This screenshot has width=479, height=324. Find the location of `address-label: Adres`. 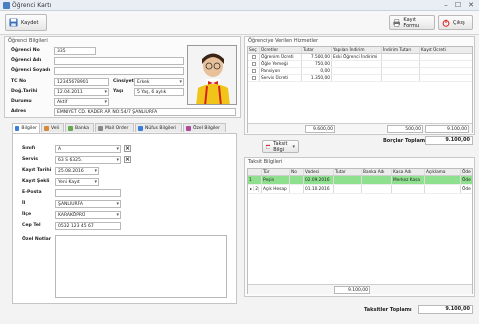

address-label: Adres is located at coordinates (18, 111).